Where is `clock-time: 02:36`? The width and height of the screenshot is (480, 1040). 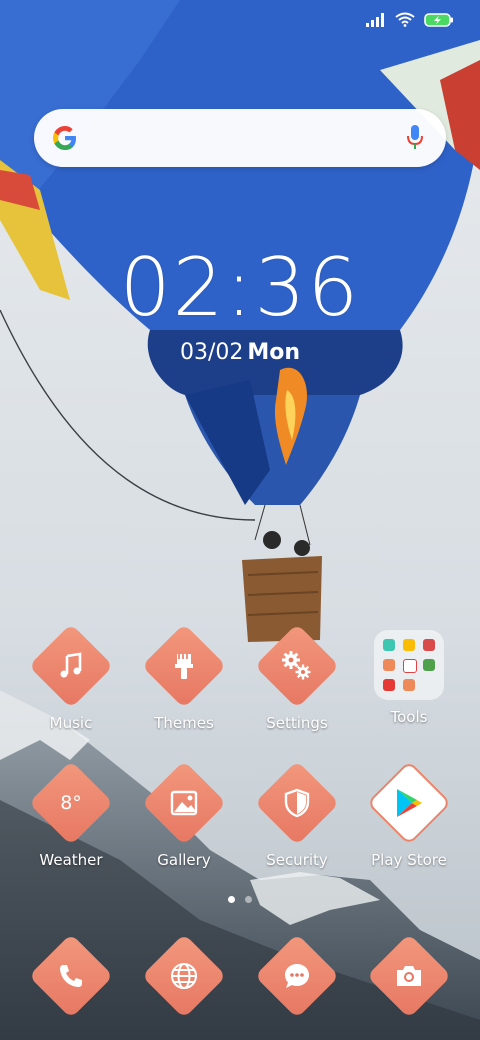
clock-time: 02:36 is located at coordinates (240, 288).